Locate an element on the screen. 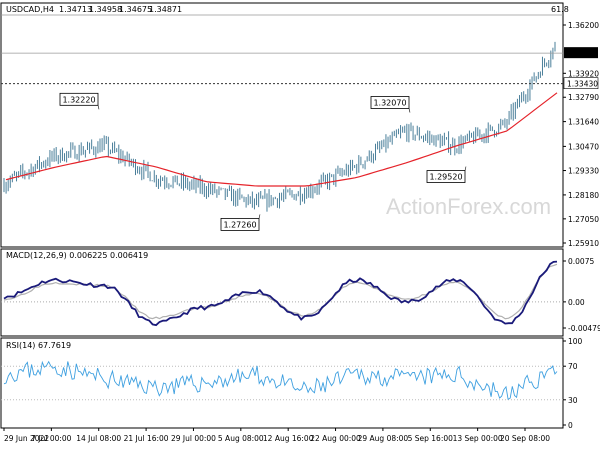 The image size is (600, 450). annotation-label: 1.32220 is located at coordinates (78, 99).